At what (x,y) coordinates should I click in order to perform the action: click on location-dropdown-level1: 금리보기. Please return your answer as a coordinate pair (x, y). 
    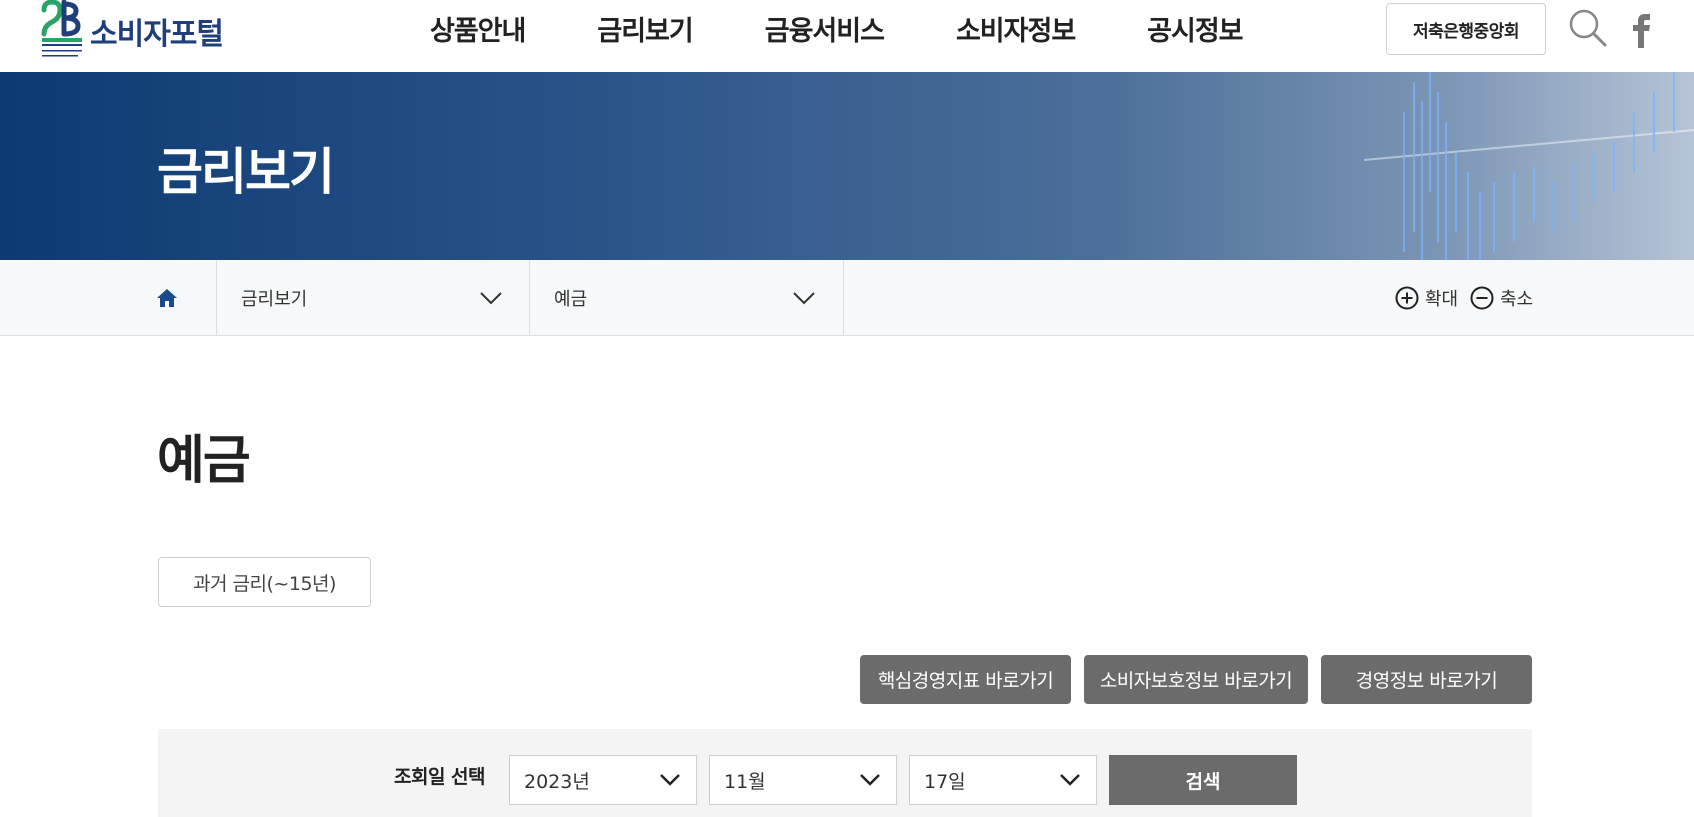
    Looking at the image, I should click on (373, 298).